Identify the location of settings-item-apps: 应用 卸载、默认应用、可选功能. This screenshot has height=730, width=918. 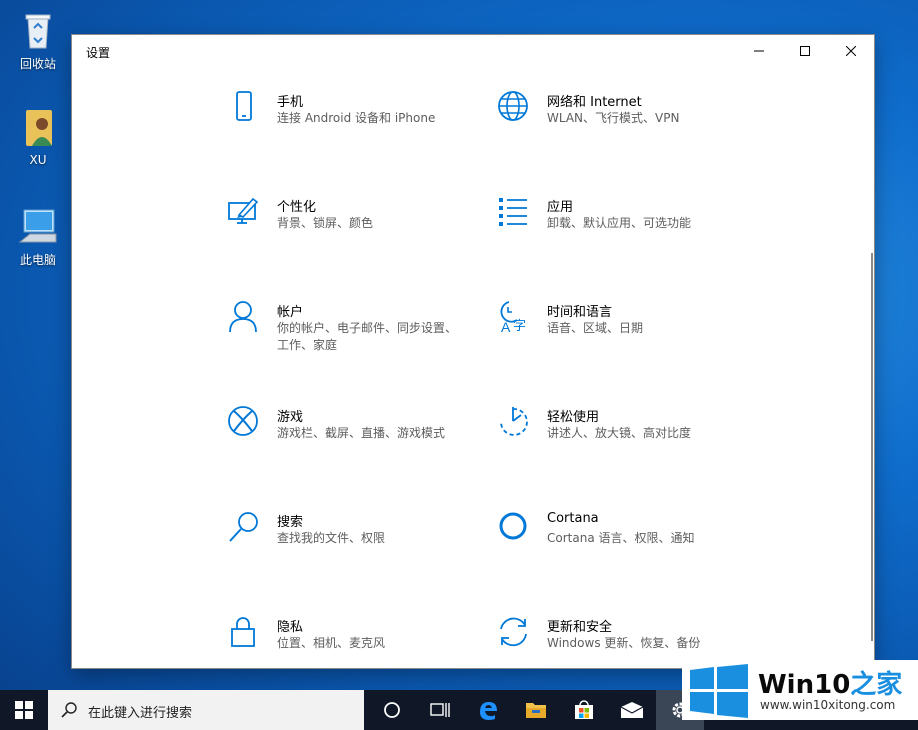
(622, 230).